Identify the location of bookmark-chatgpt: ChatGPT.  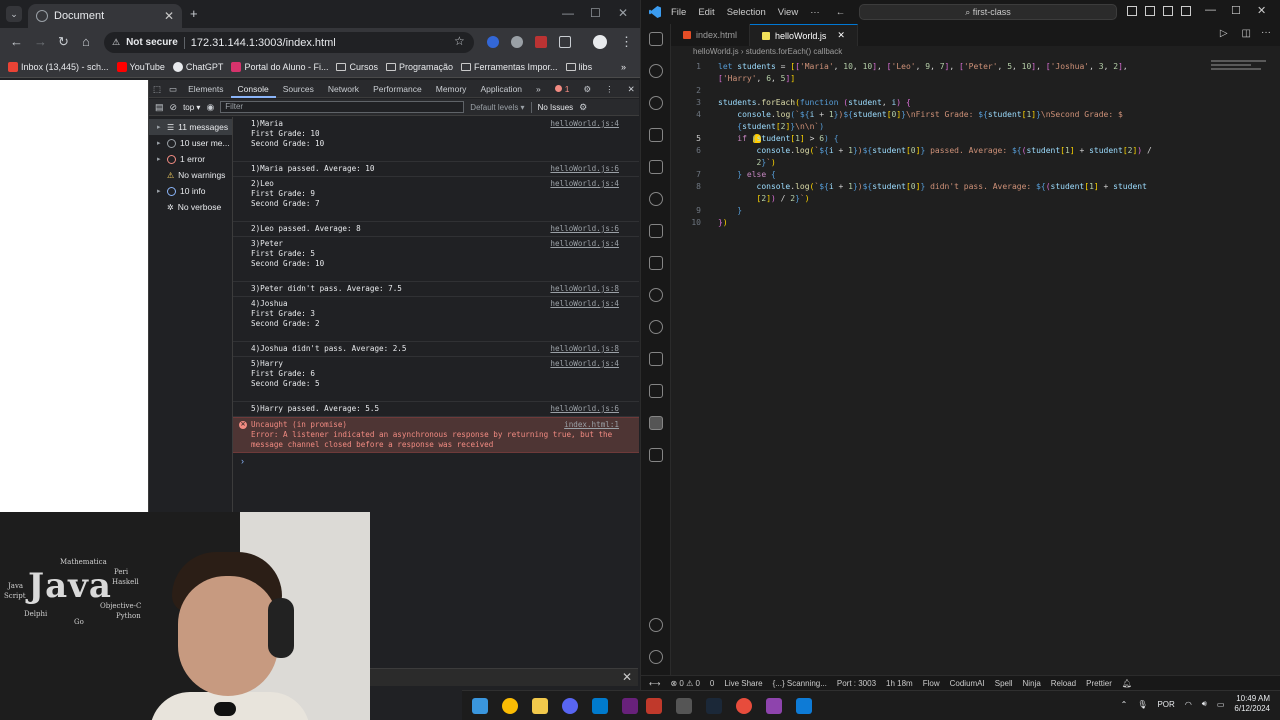
(197, 66).